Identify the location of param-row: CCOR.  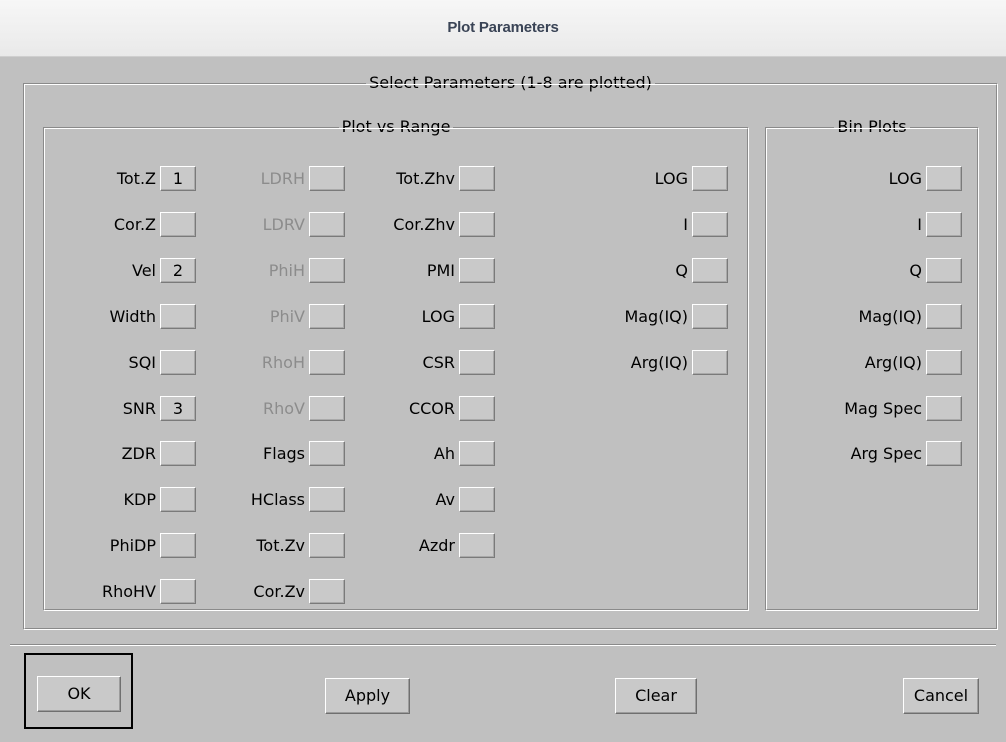
(452, 408).